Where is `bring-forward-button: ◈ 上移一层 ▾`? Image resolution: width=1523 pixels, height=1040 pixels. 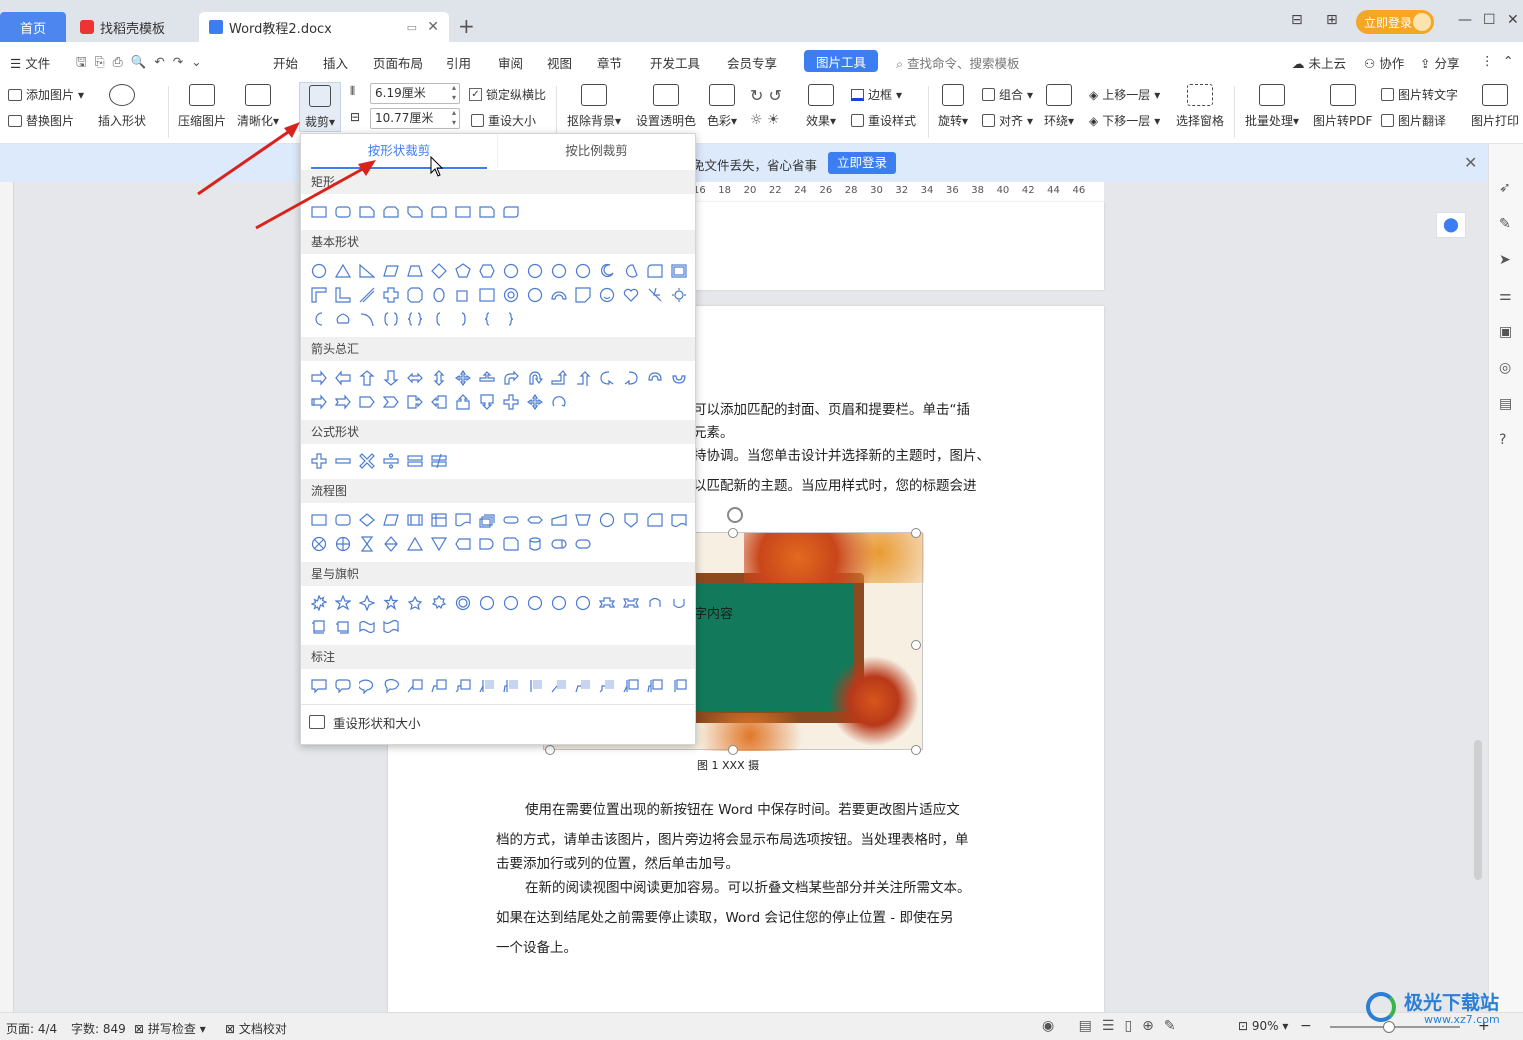
bring-forward-button: ◈ 上移一层 ▾ is located at coordinates (1124, 94).